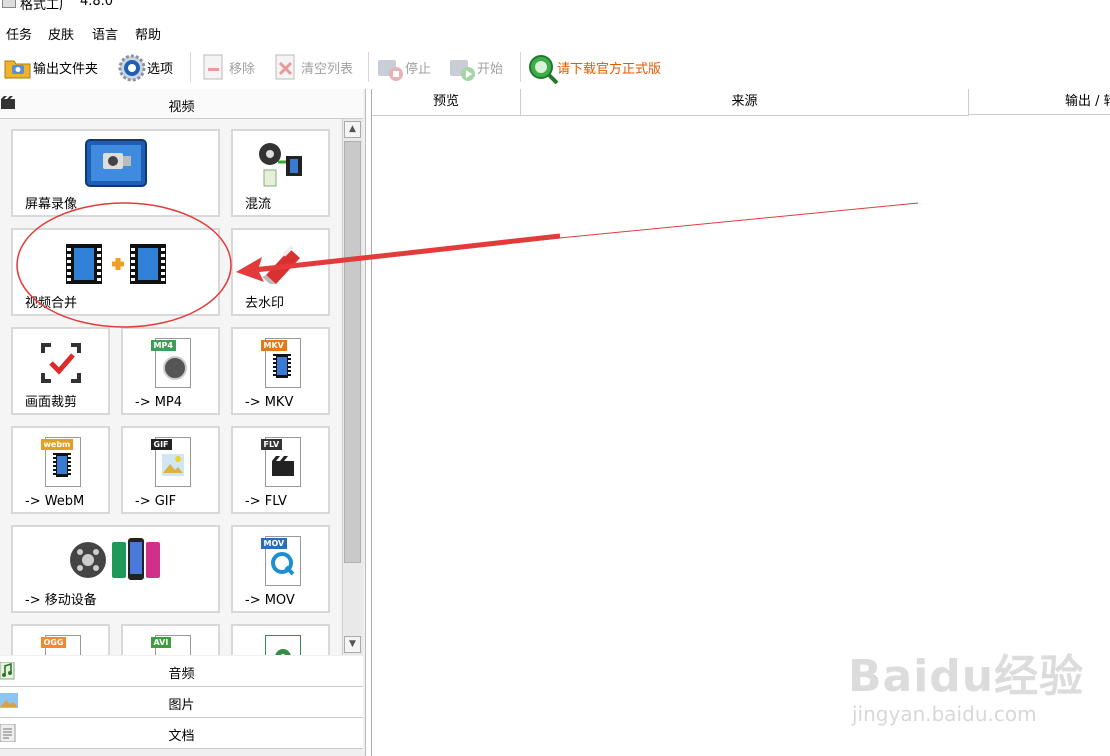 The image size is (1110, 756). Describe the element at coordinates (352, 644) in the screenshot. I see `scroll-down-button: ▼` at that location.